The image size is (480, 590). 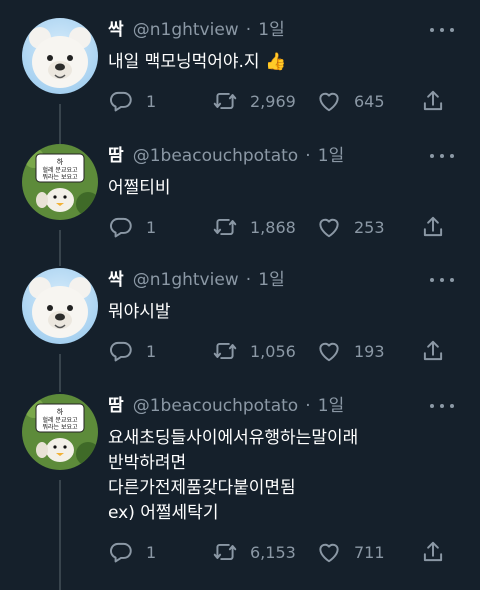 What do you see at coordinates (350, 227) in the screenshot?
I see `like-button: 253` at bounding box center [350, 227].